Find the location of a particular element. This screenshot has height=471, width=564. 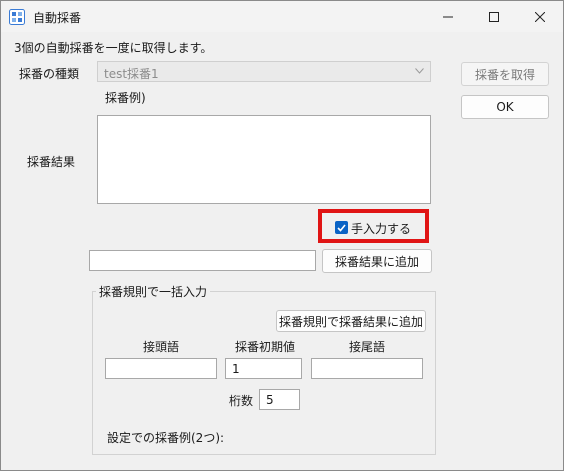

digits-field: 5 is located at coordinates (279, 399).